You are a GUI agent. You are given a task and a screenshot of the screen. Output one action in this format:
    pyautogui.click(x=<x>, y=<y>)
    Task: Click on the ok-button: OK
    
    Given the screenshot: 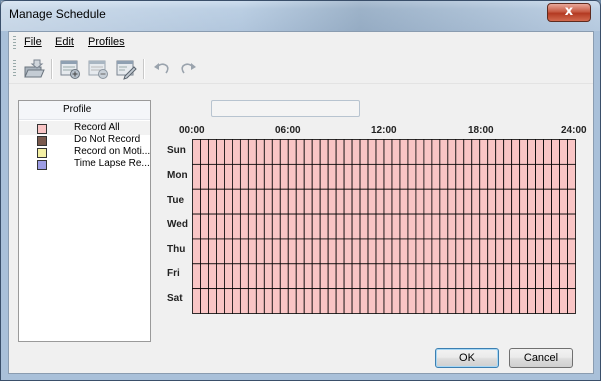 What is the action you would take?
    pyautogui.click(x=467, y=358)
    